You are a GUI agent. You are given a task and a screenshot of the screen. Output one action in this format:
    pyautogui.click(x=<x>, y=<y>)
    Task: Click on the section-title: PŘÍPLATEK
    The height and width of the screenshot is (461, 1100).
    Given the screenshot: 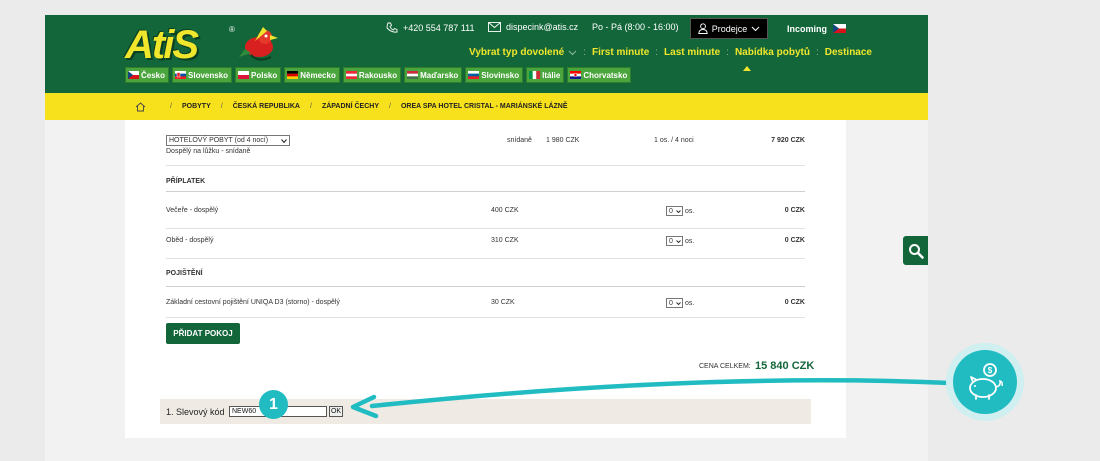 What is the action you would take?
    pyautogui.click(x=186, y=181)
    